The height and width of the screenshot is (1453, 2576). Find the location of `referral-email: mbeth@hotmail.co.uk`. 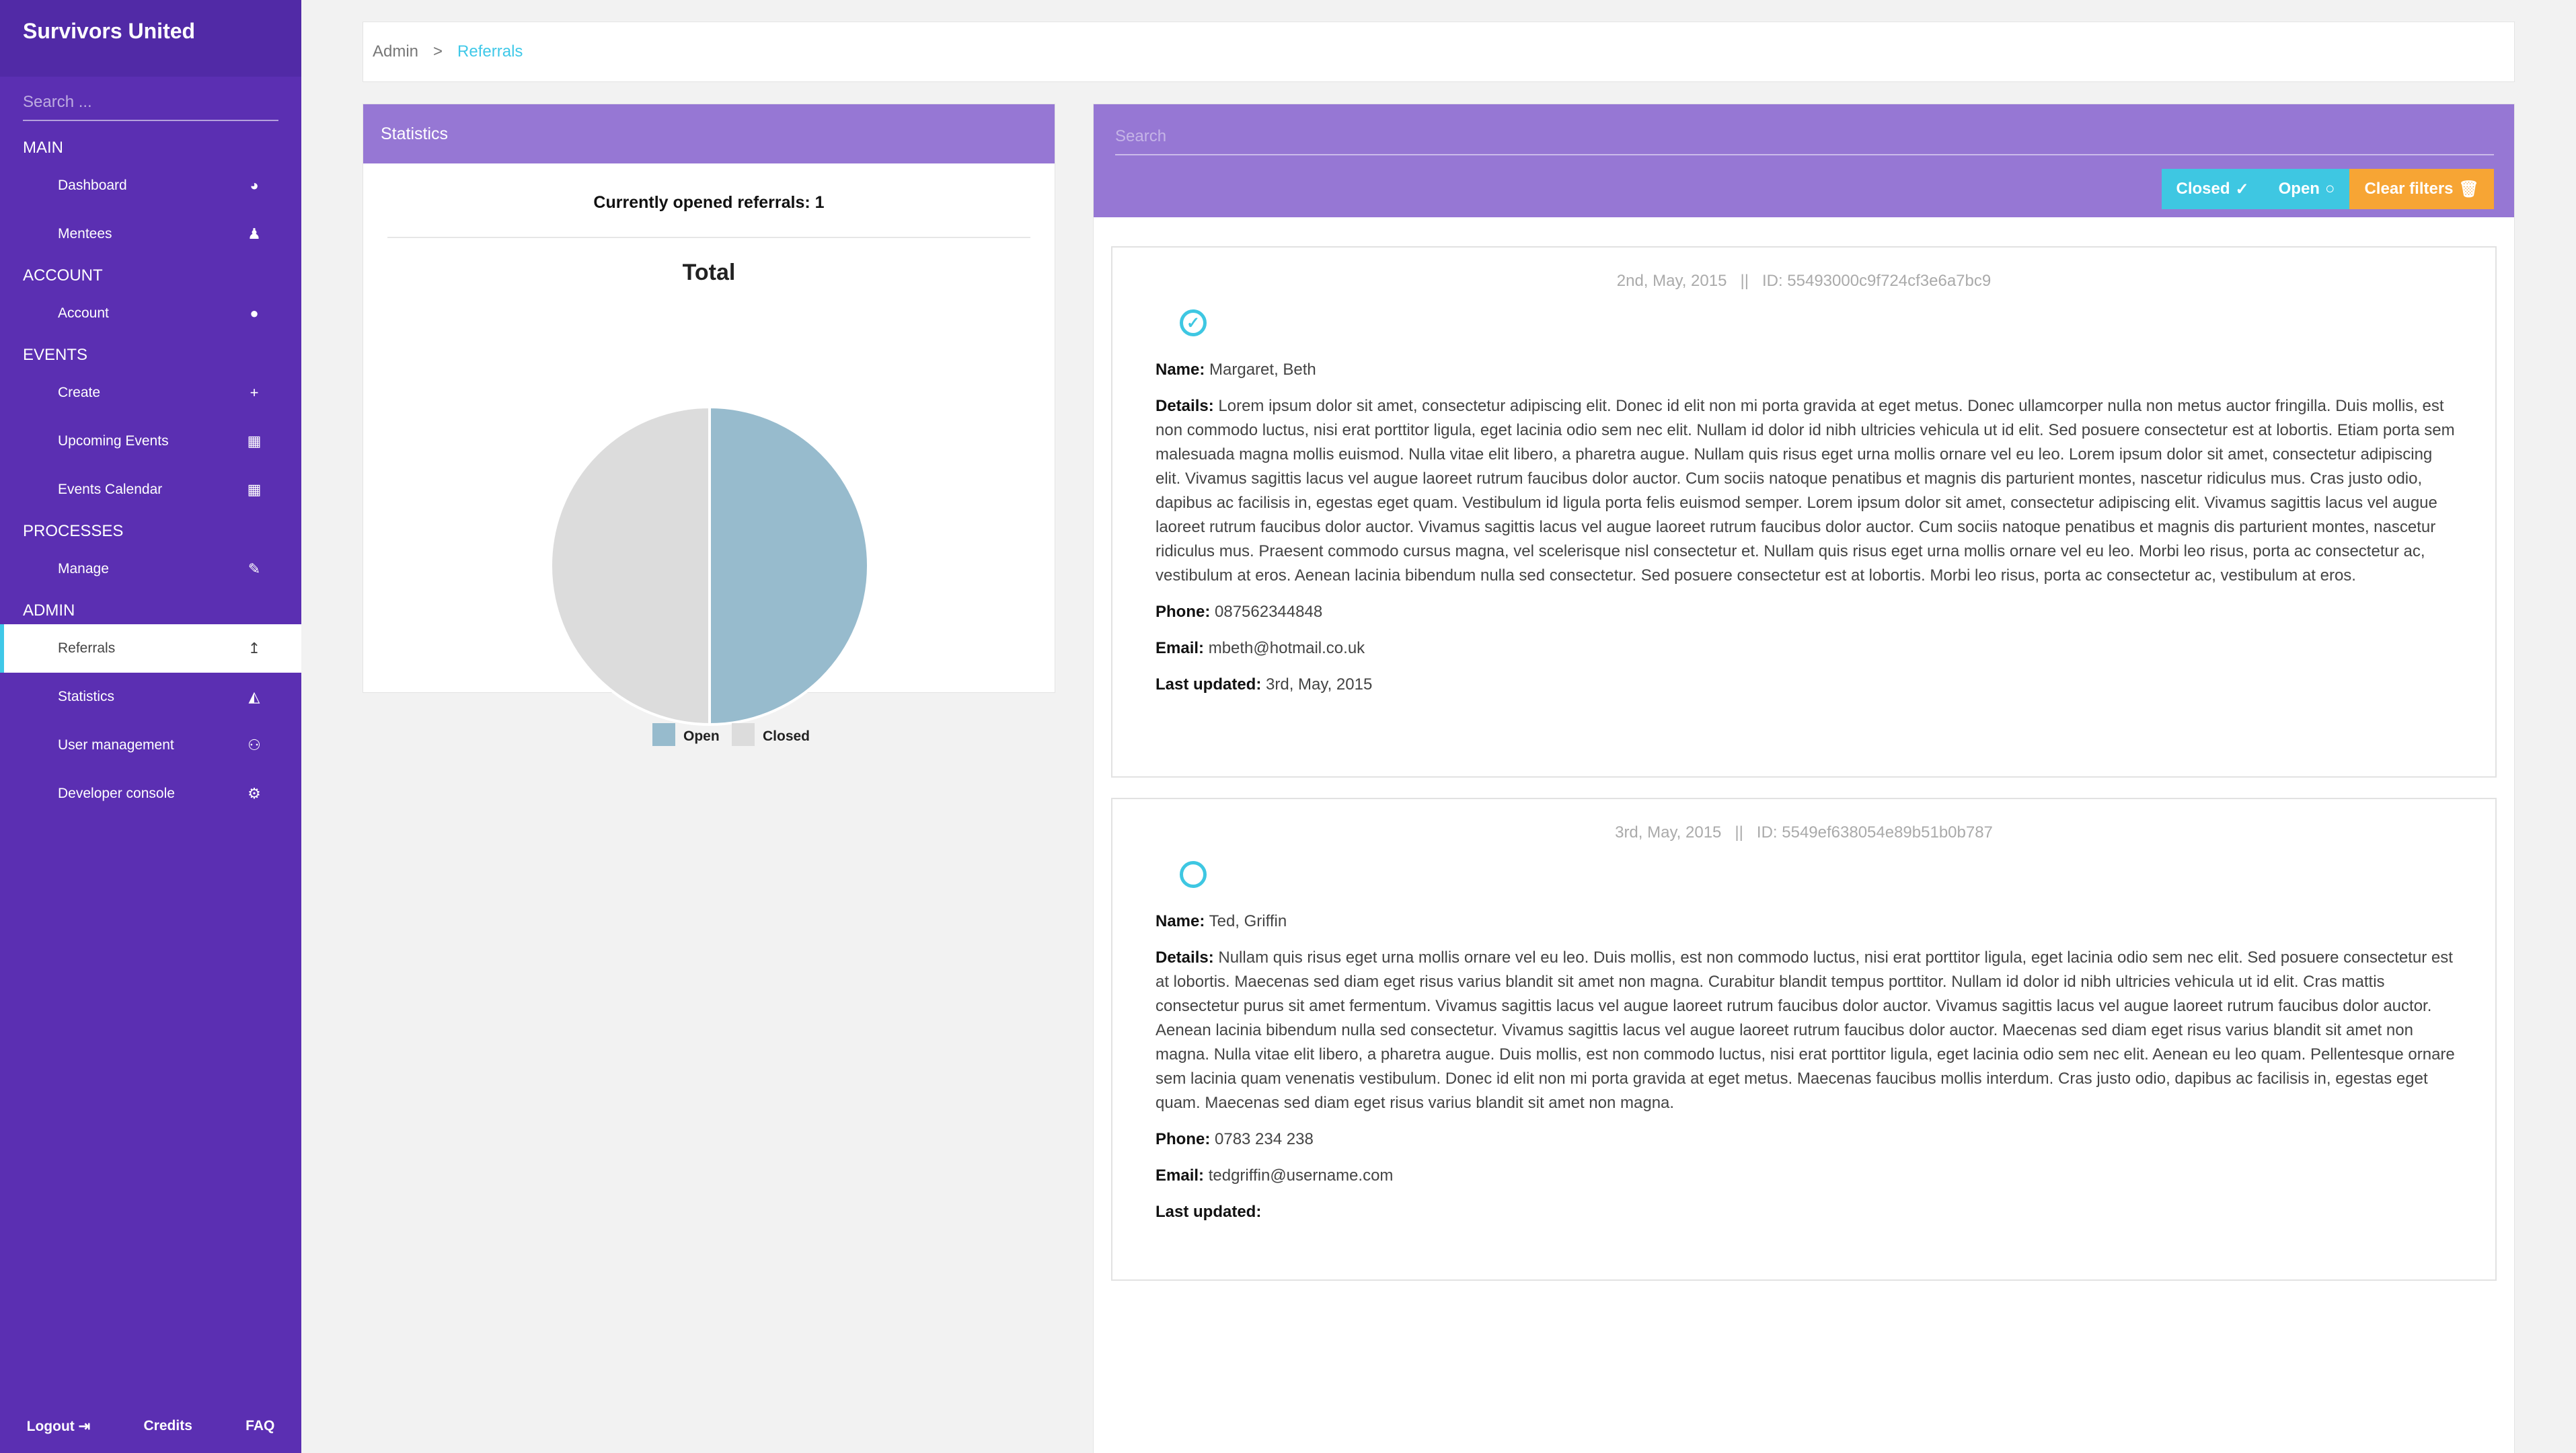

referral-email: mbeth@hotmail.co.uk is located at coordinates (1286, 648).